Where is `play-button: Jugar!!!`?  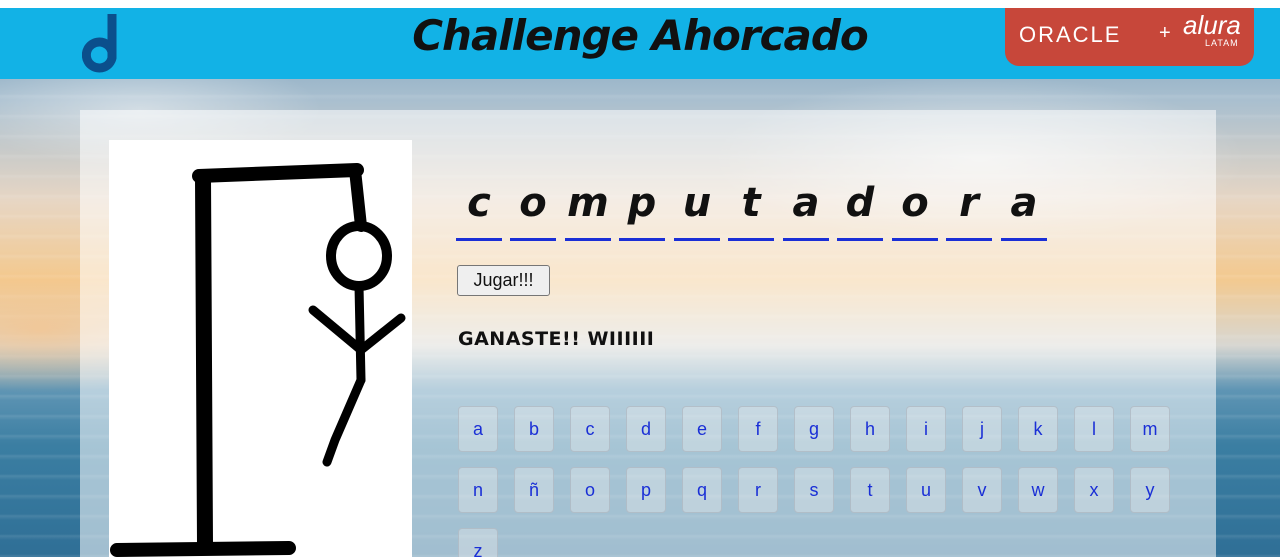
play-button: Jugar!!! is located at coordinates (503, 280).